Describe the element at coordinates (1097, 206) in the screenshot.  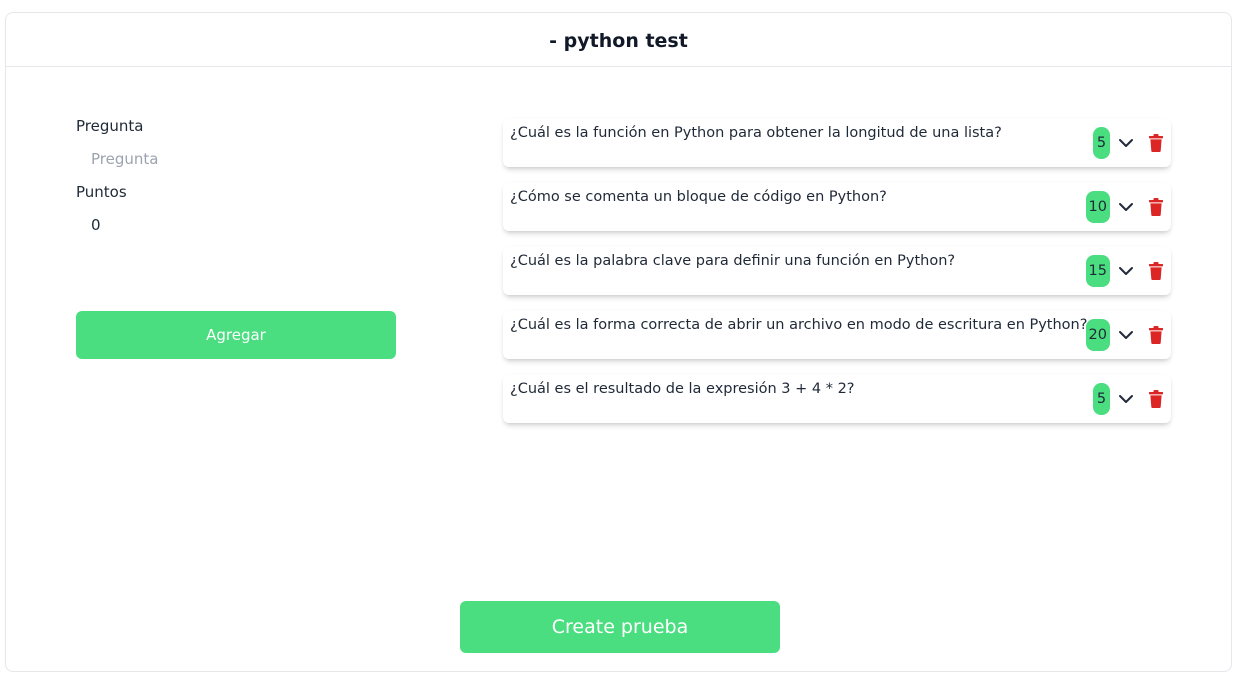
I see `points-badge: 10` at that location.